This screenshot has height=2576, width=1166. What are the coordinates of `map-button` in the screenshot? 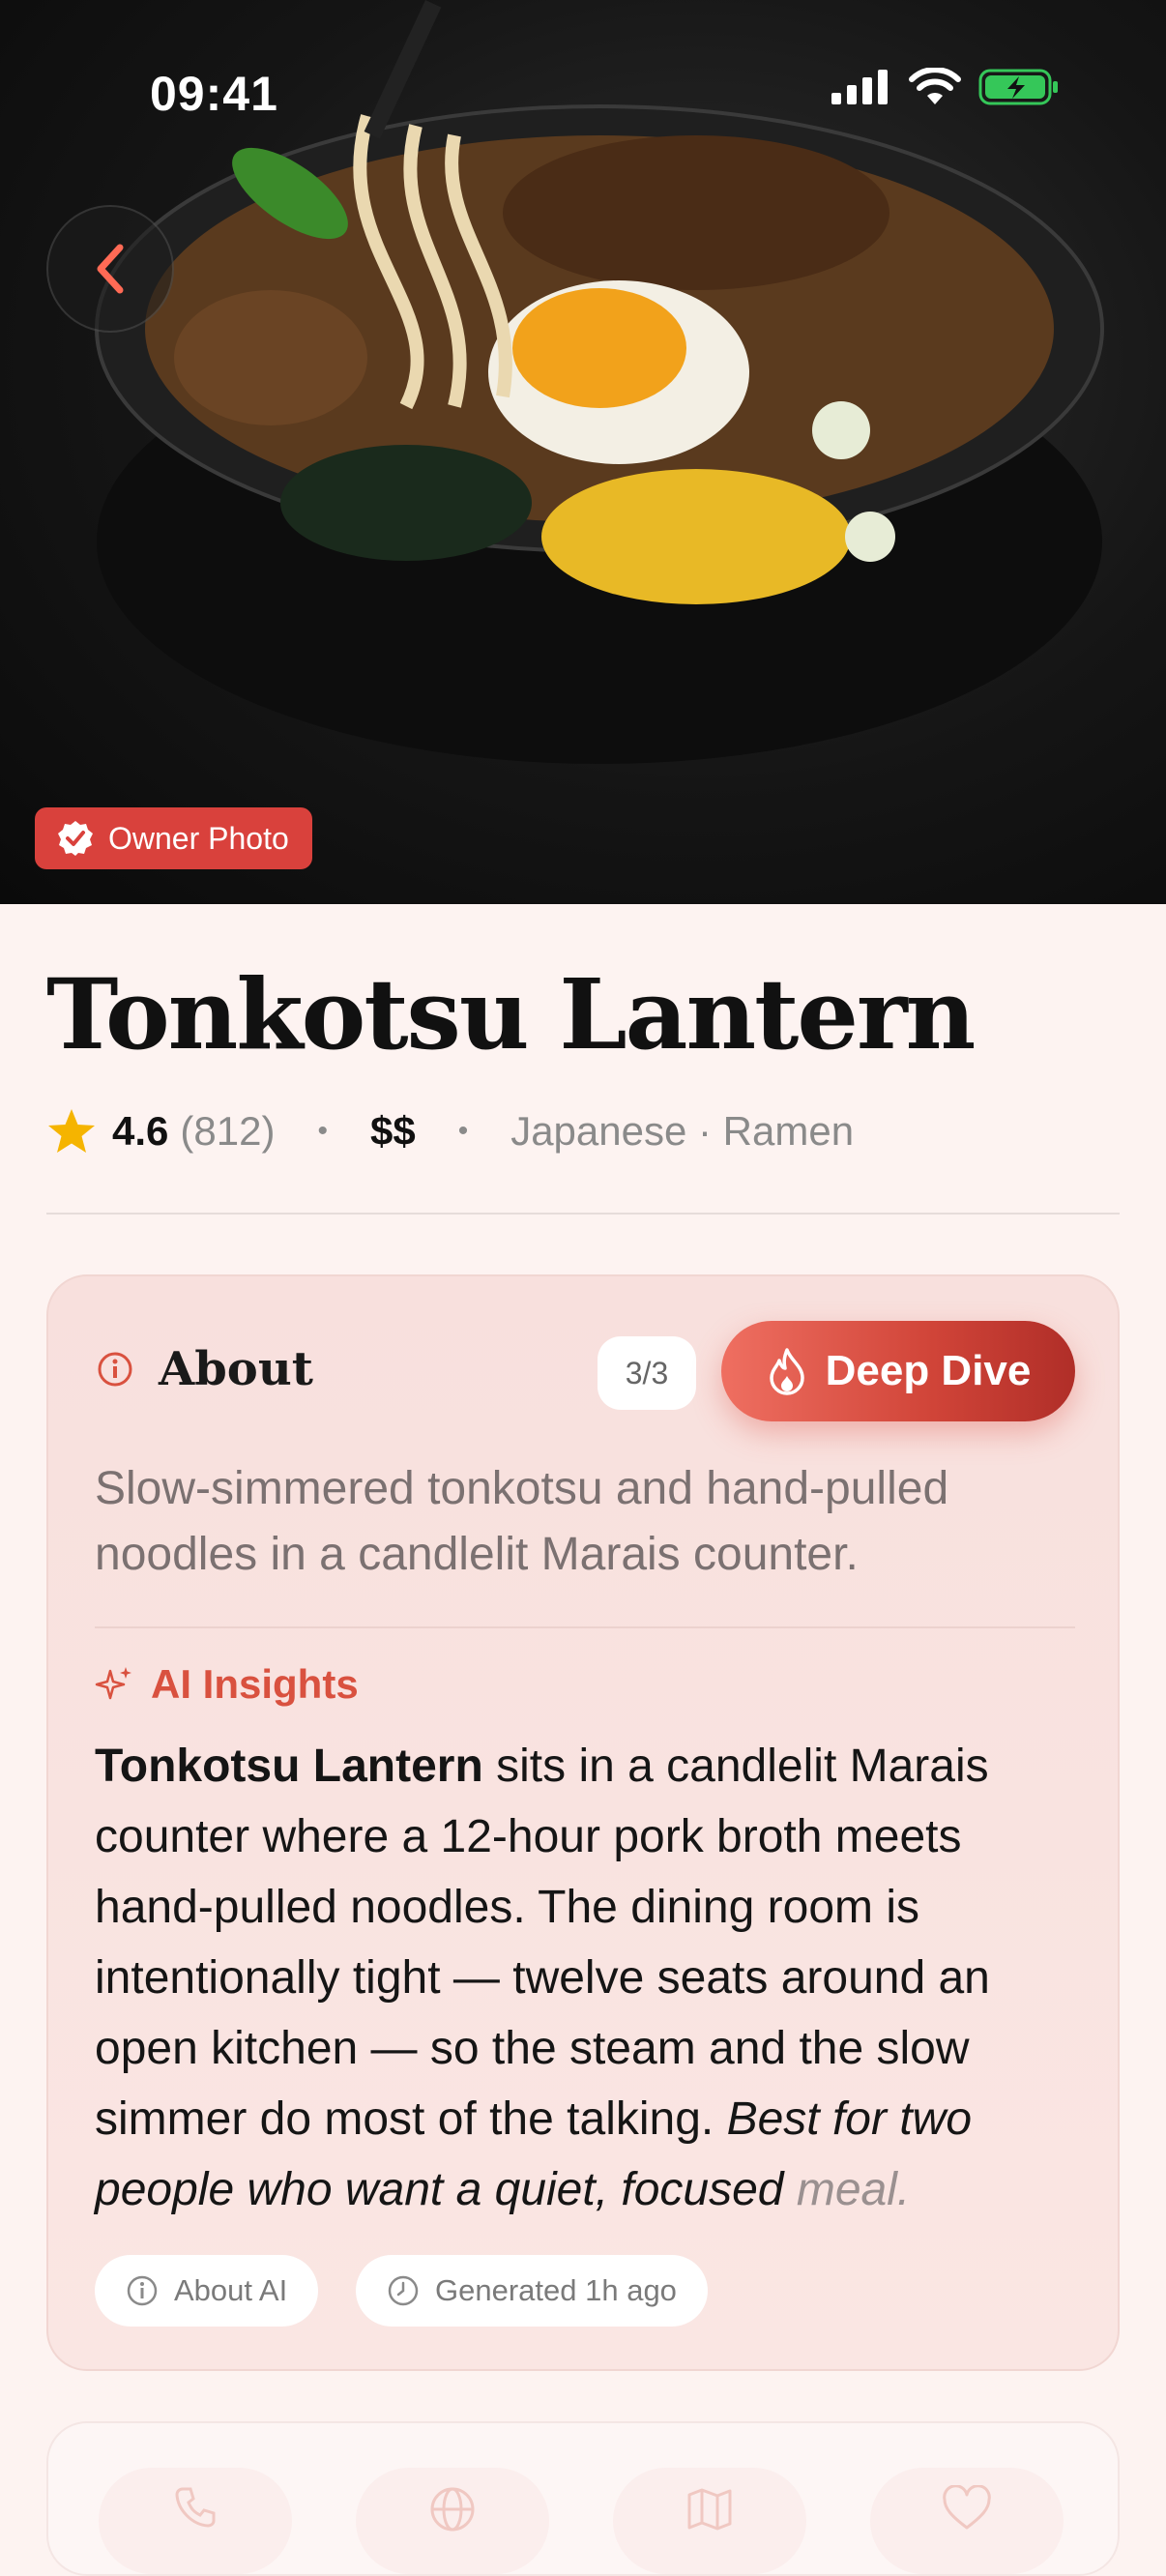 It's located at (709, 2521).